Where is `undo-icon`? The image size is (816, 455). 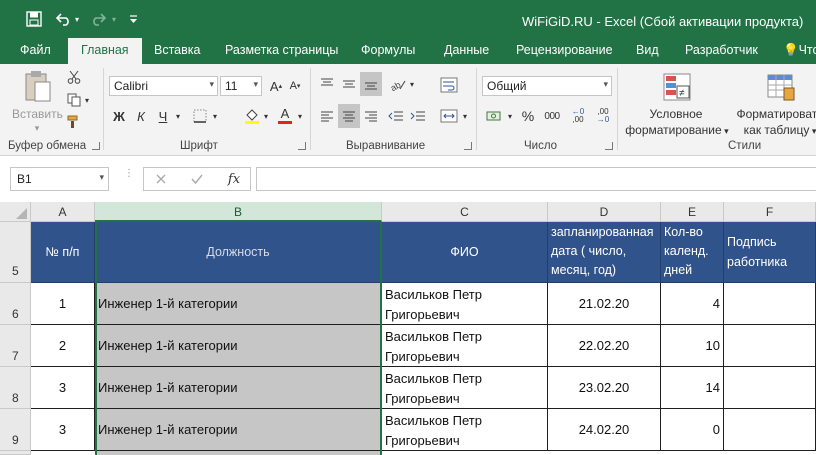 undo-icon is located at coordinates (64, 19).